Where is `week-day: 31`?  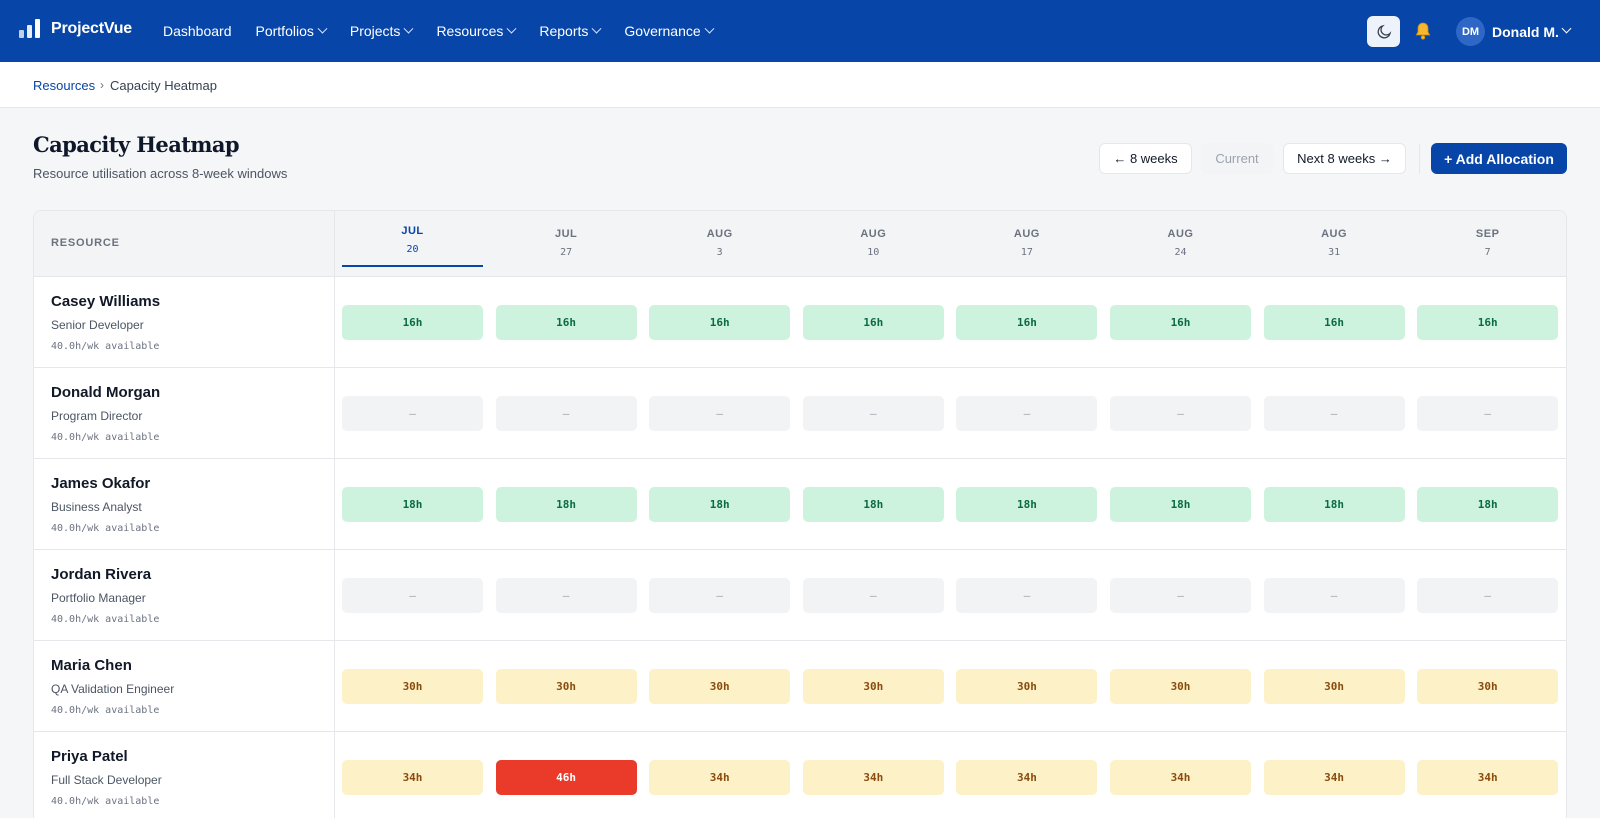 week-day: 31 is located at coordinates (1334, 252).